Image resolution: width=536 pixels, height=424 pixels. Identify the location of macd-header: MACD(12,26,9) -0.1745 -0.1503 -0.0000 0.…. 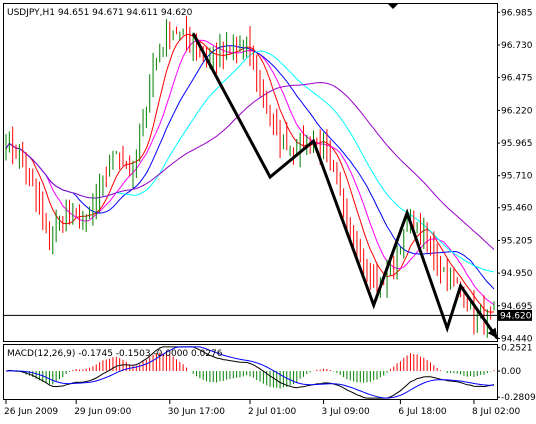
(115, 354).